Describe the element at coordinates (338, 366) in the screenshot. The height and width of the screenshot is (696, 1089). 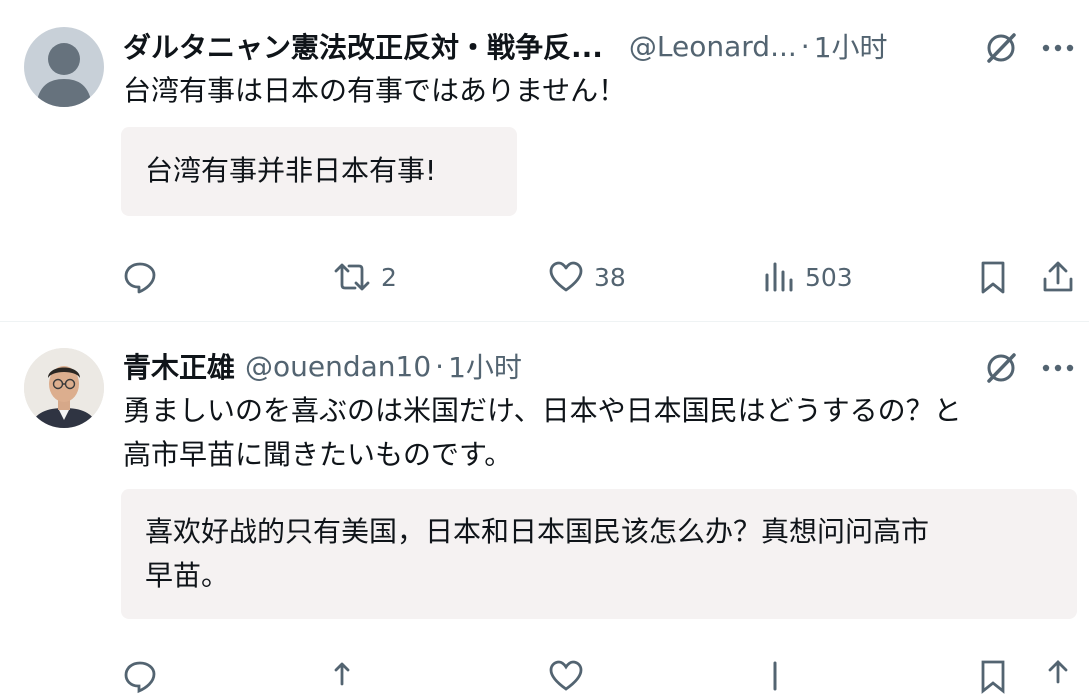
I see `author-handle: @ouendan10` at that location.